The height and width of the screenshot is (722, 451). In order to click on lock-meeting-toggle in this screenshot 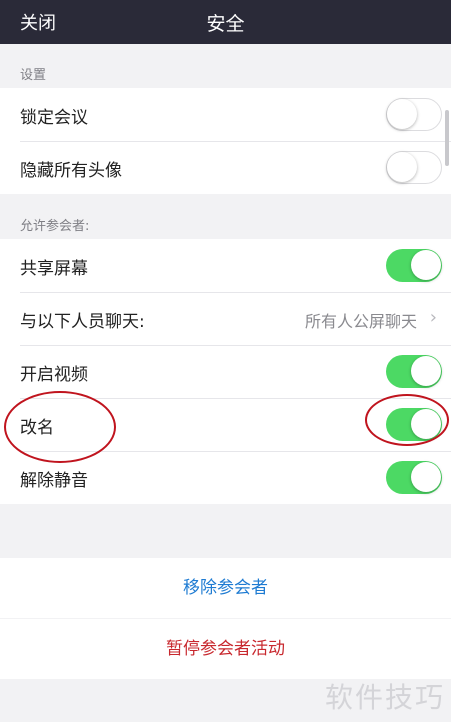, I will do `click(414, 114)`.